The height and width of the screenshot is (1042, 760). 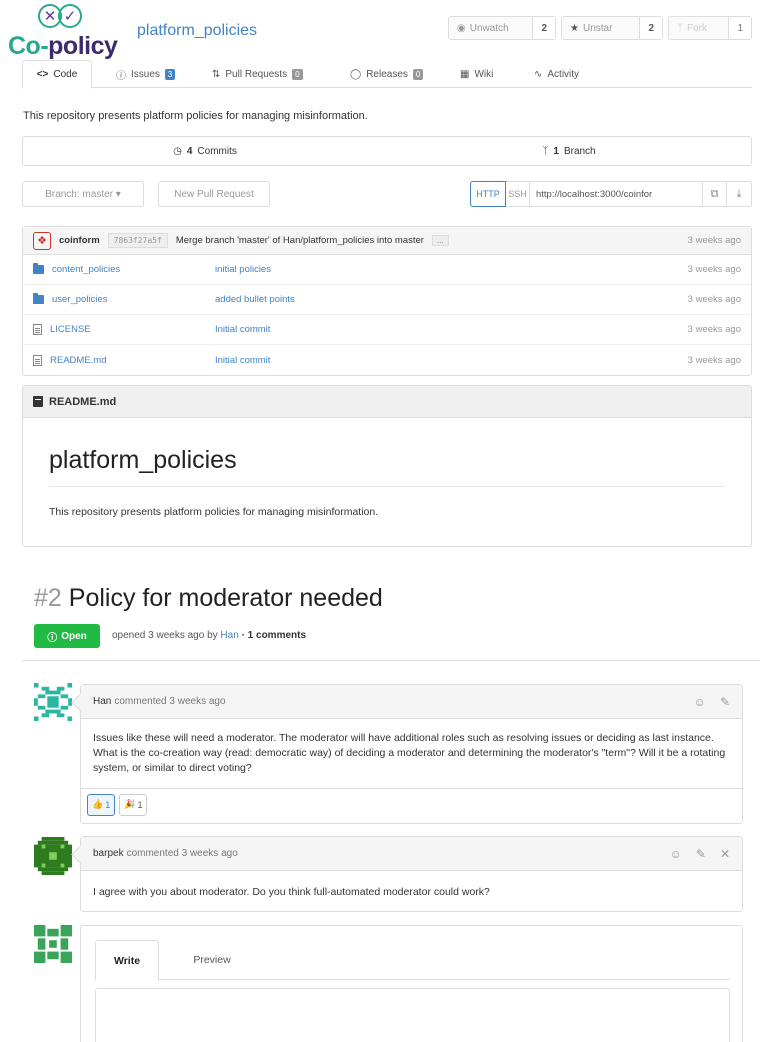 What do you see at coordinates (197, 31) in the screenshot?
I see `repo-name-link: platform_policies` at bounding box center [197, 31].